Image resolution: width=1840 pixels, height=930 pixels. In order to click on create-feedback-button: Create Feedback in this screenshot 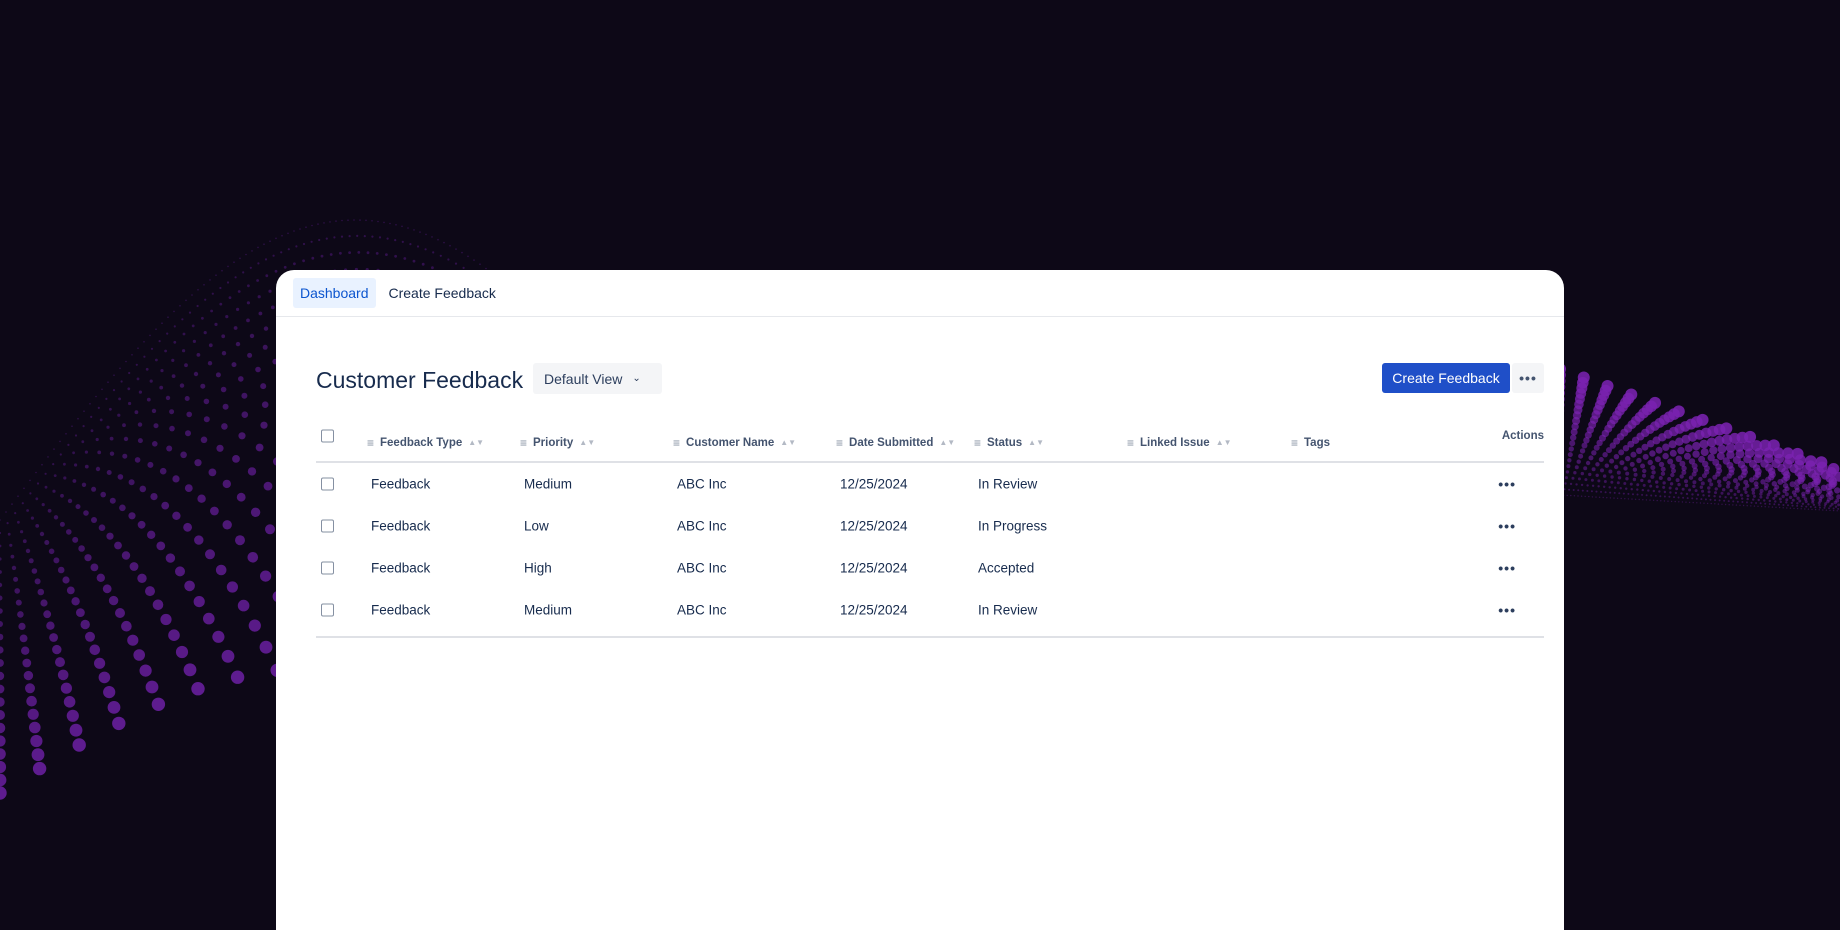, I will do `click(1446, 378)`.